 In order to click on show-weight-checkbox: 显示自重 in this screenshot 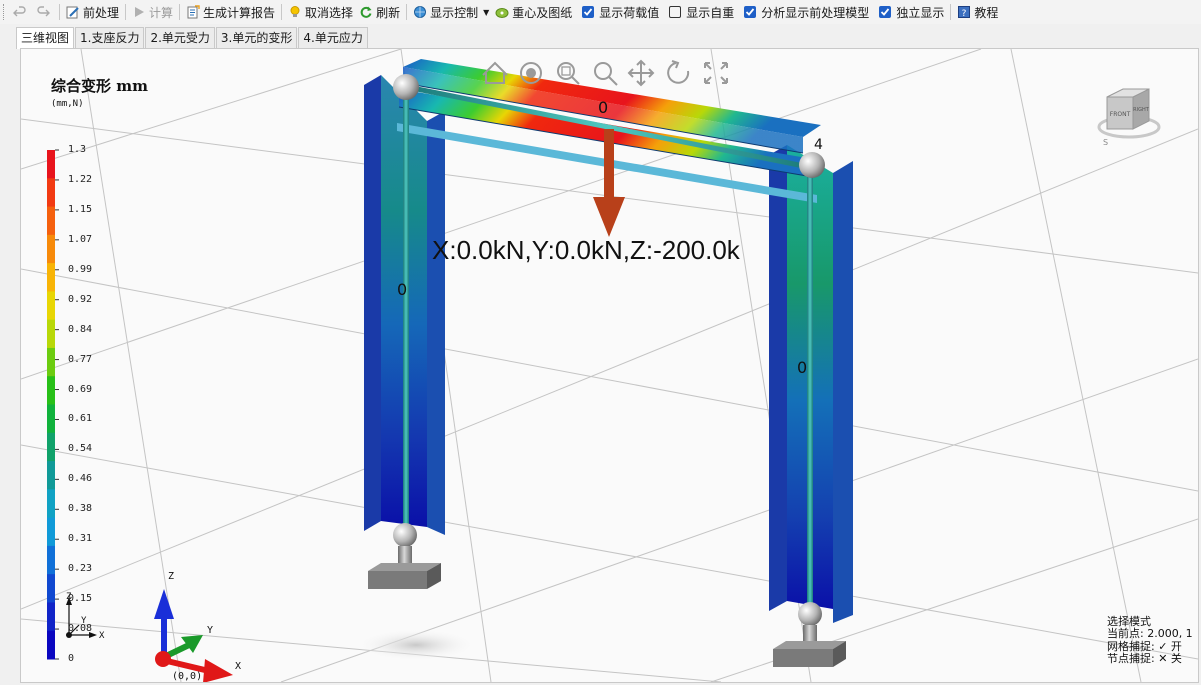, I will do `click(699, 12)`.